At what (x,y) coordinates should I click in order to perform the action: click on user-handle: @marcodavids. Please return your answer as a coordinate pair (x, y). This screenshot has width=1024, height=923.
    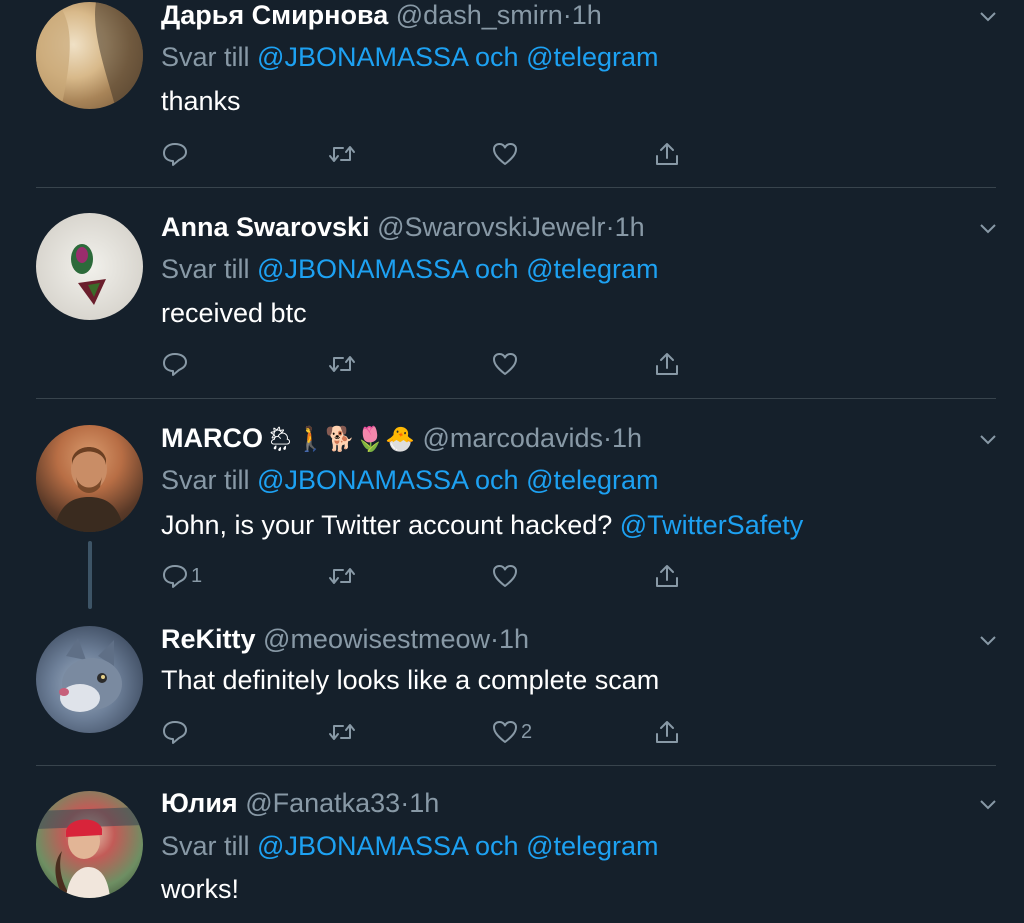
    Looking at the image, I should click on (513, 438).